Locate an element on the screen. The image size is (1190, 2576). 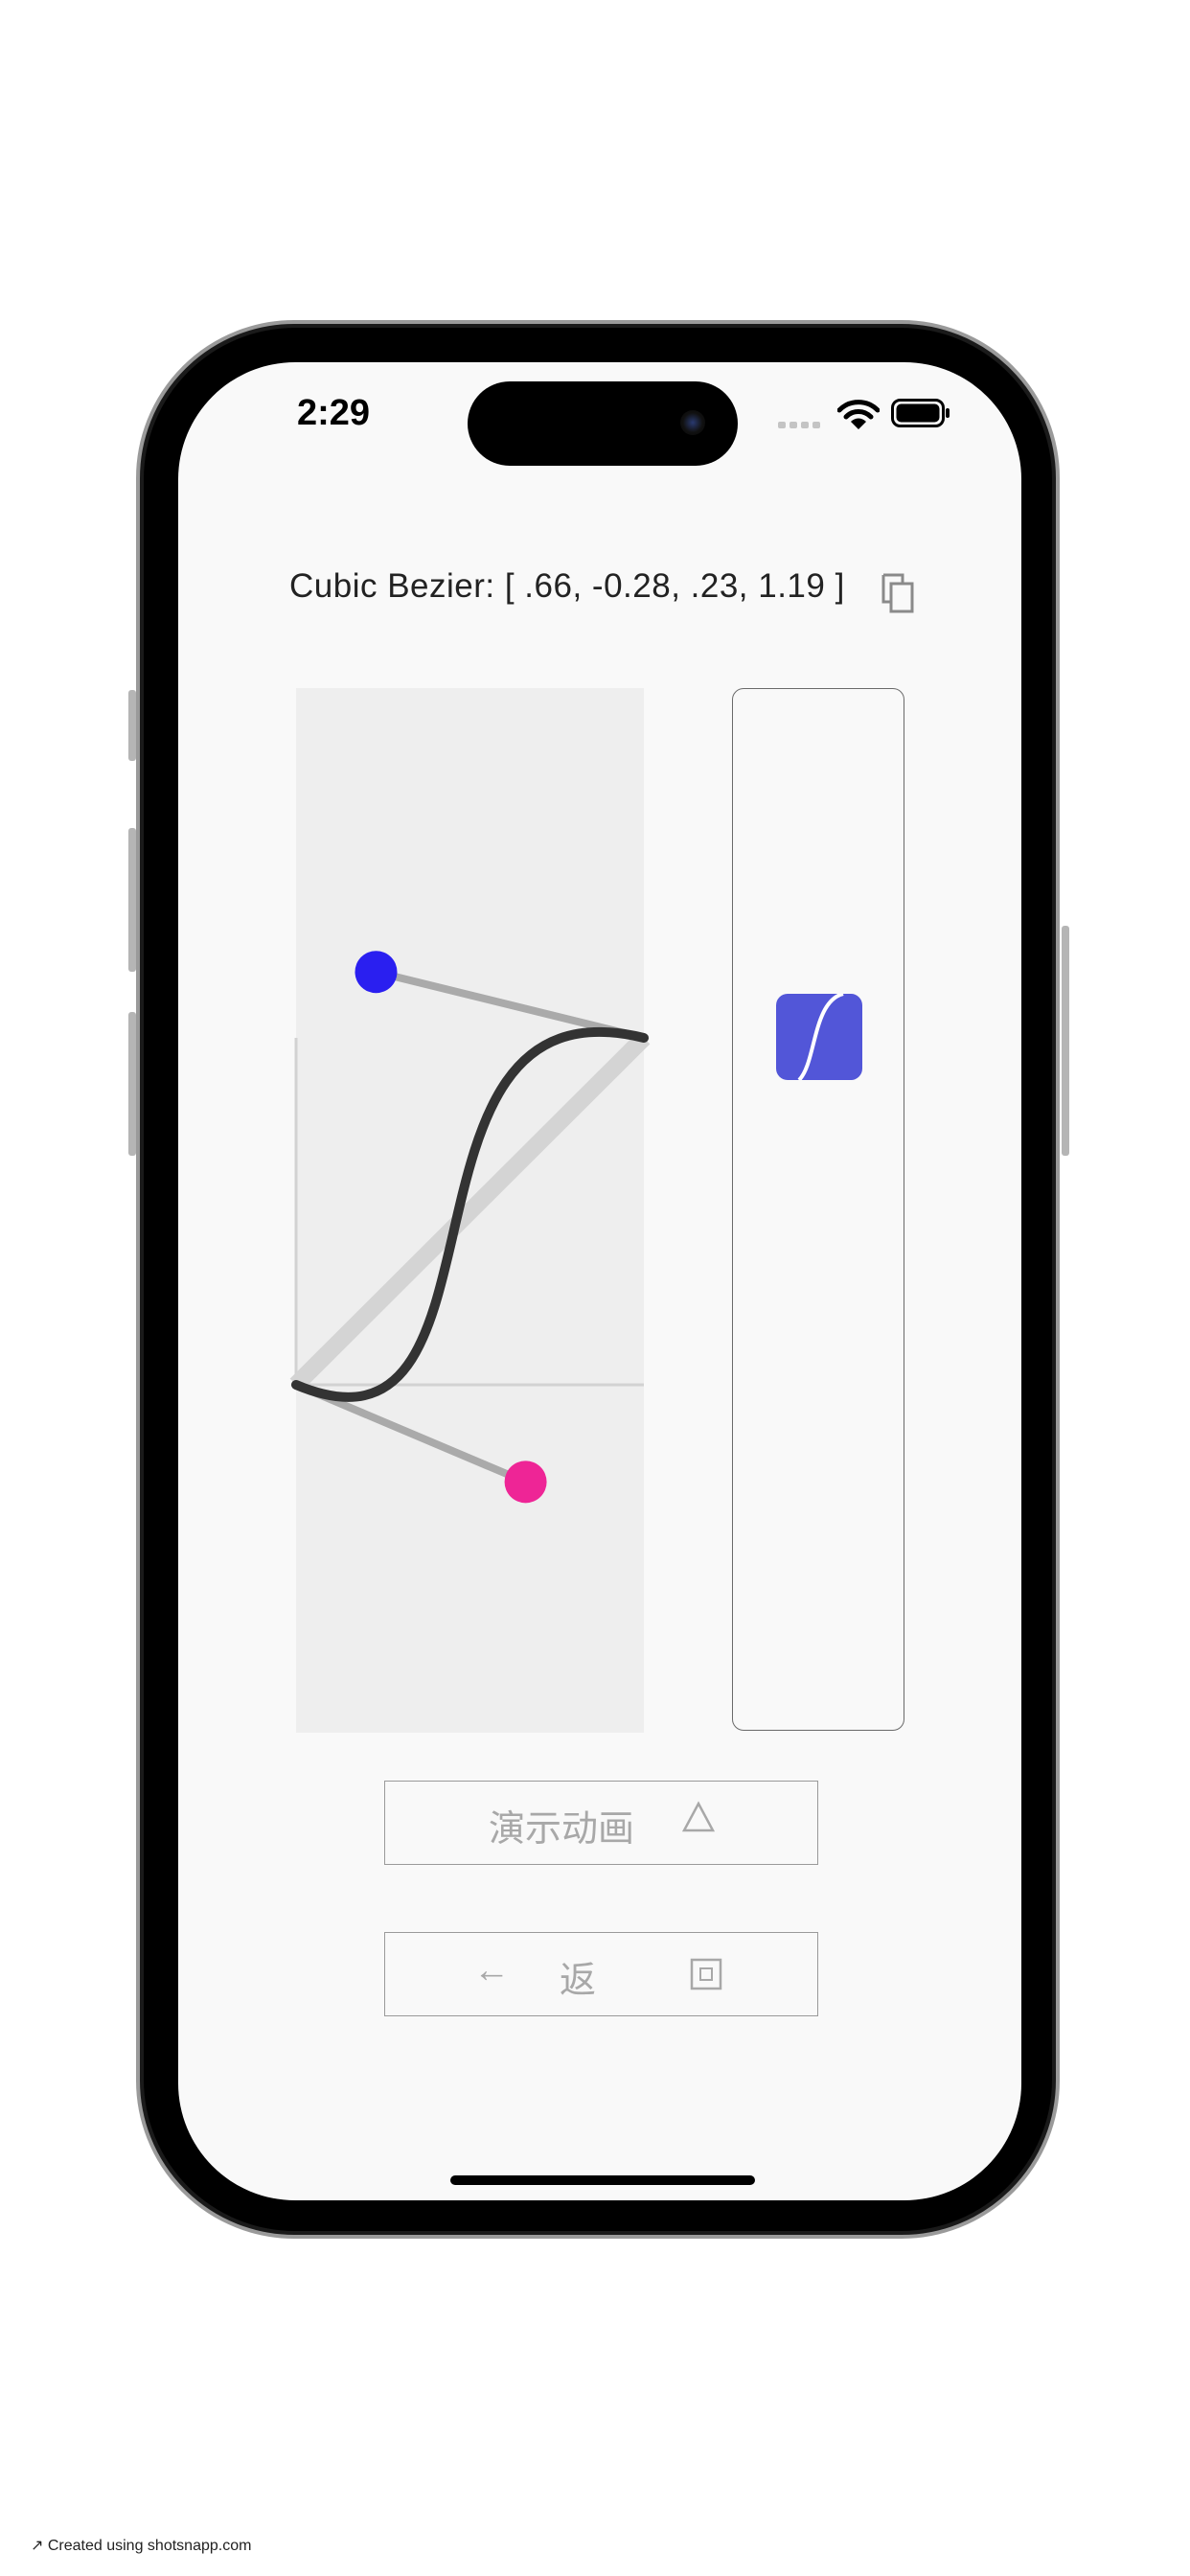
dynamic-island is located at coordinates (603, 423).